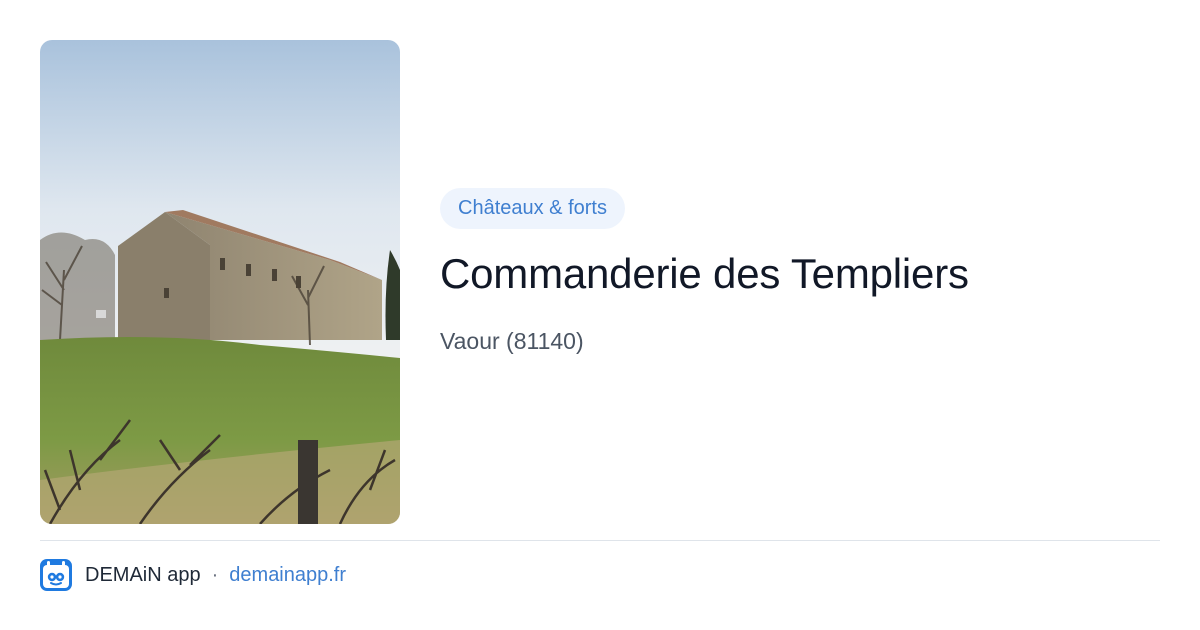  I want to click on footer: DEMAiN app · demainapp.fr, so click(193, 575).